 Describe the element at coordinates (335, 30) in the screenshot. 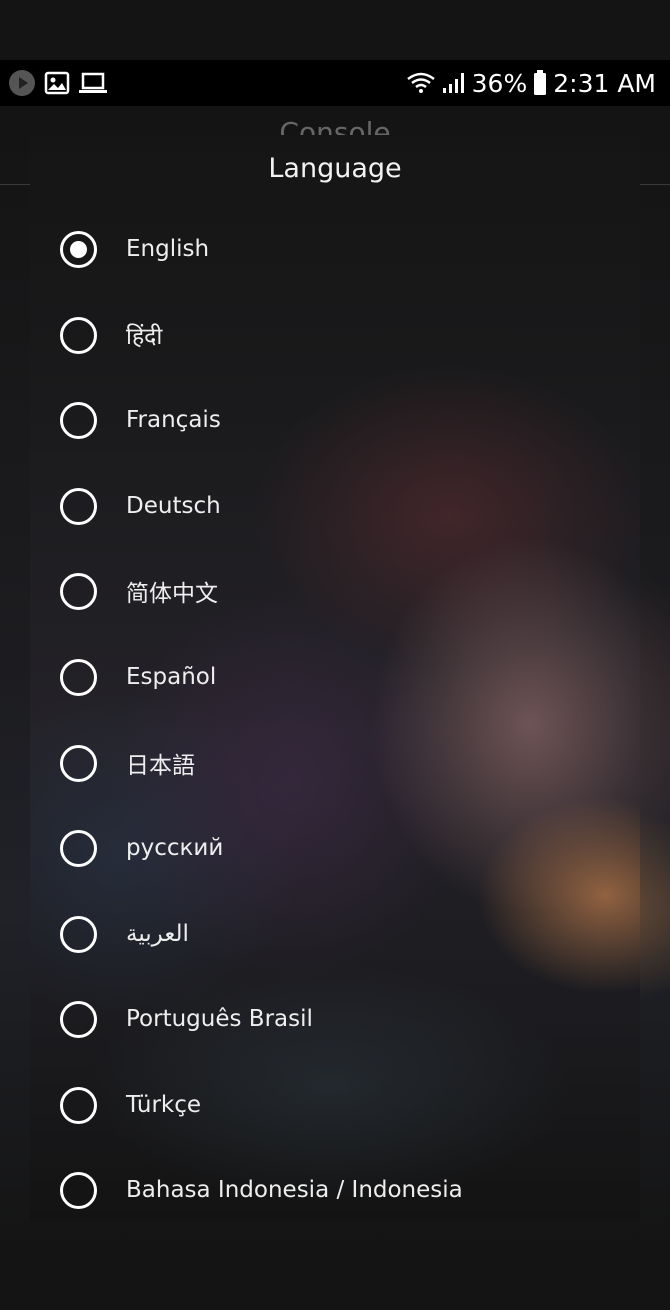

I see `top-letterbox` at that location.